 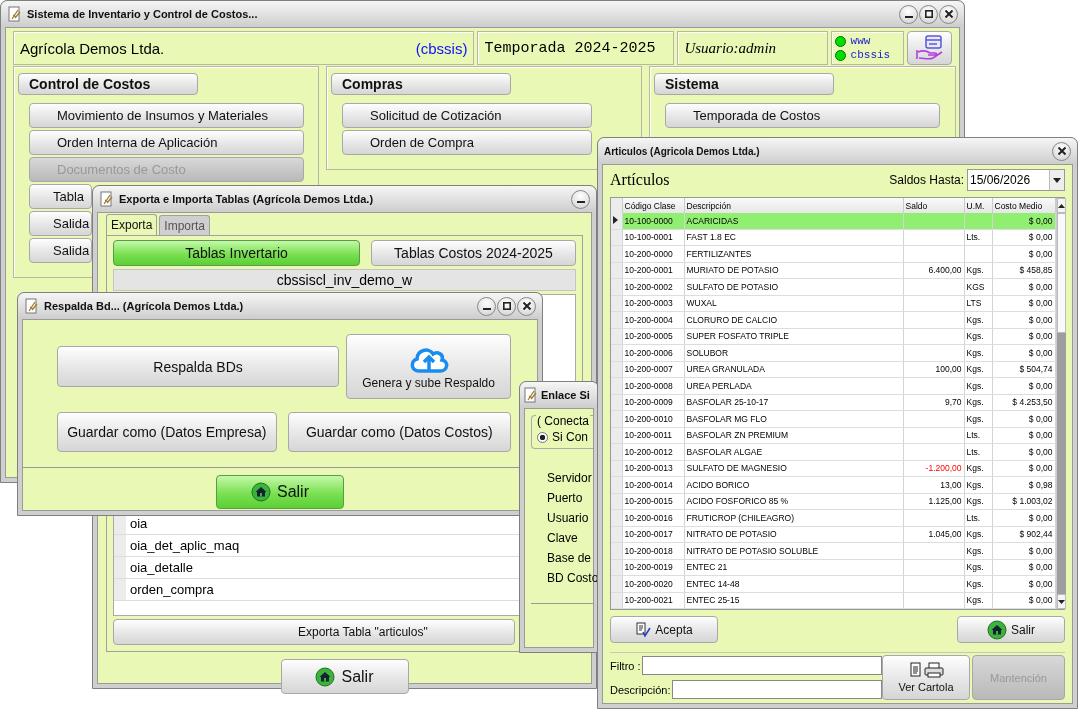 I want to click on group-title: ( Conecta, so click(x=563, y=421).